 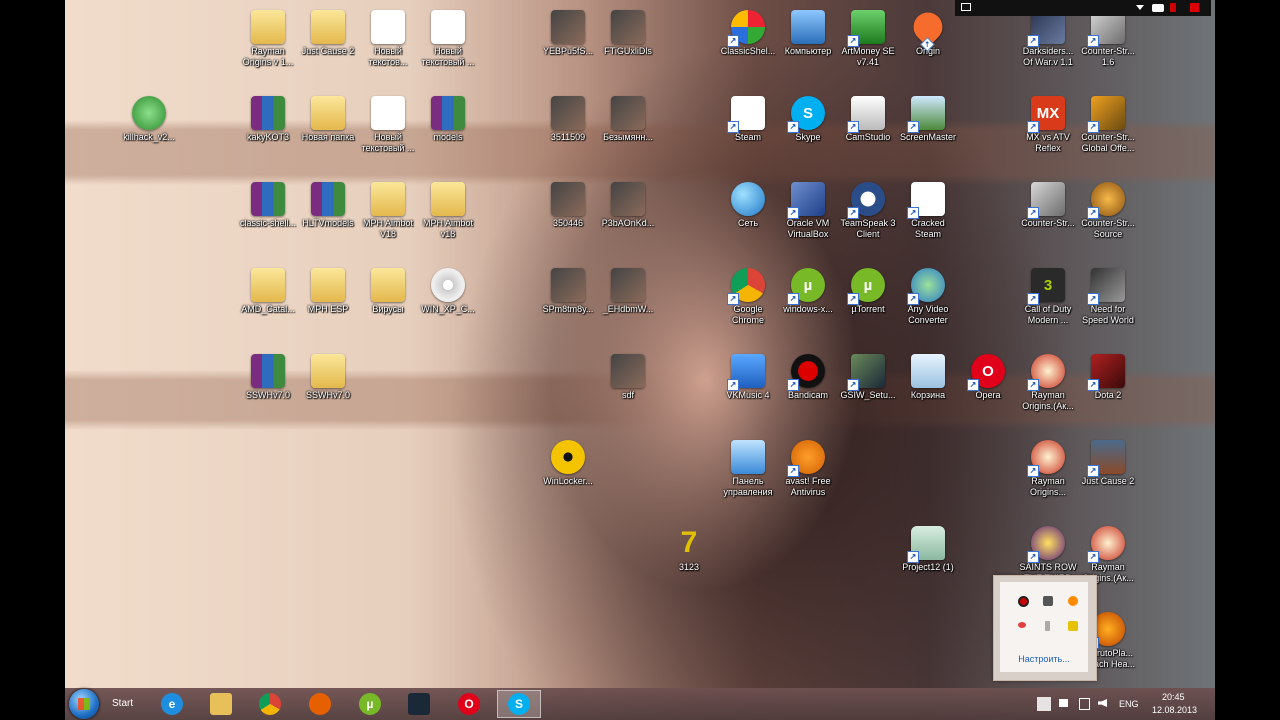 What do you see at coordinates (1108, 460) in the screenshot?
I see `desktop-icon: ↗ Just Cause 2` at bounding box center [1108, 460].